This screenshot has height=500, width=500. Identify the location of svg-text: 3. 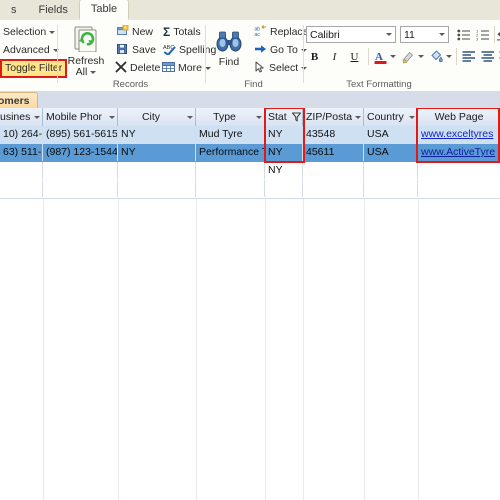
(477, 38).